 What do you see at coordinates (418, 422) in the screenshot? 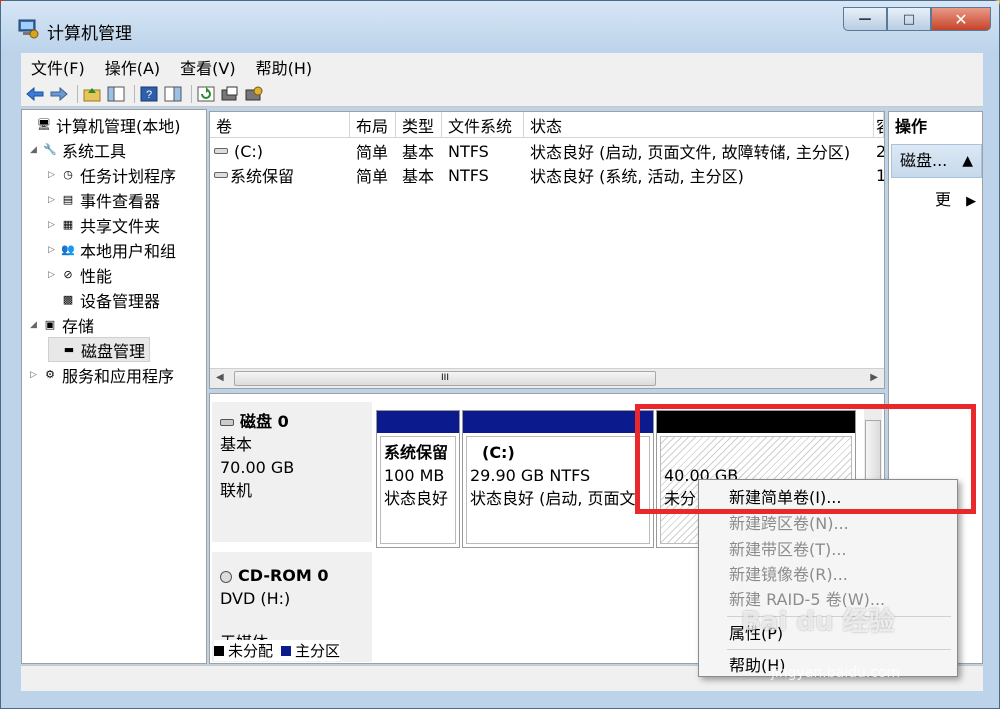
I see `primary-partition-bar` at bounding box center [418, 422].